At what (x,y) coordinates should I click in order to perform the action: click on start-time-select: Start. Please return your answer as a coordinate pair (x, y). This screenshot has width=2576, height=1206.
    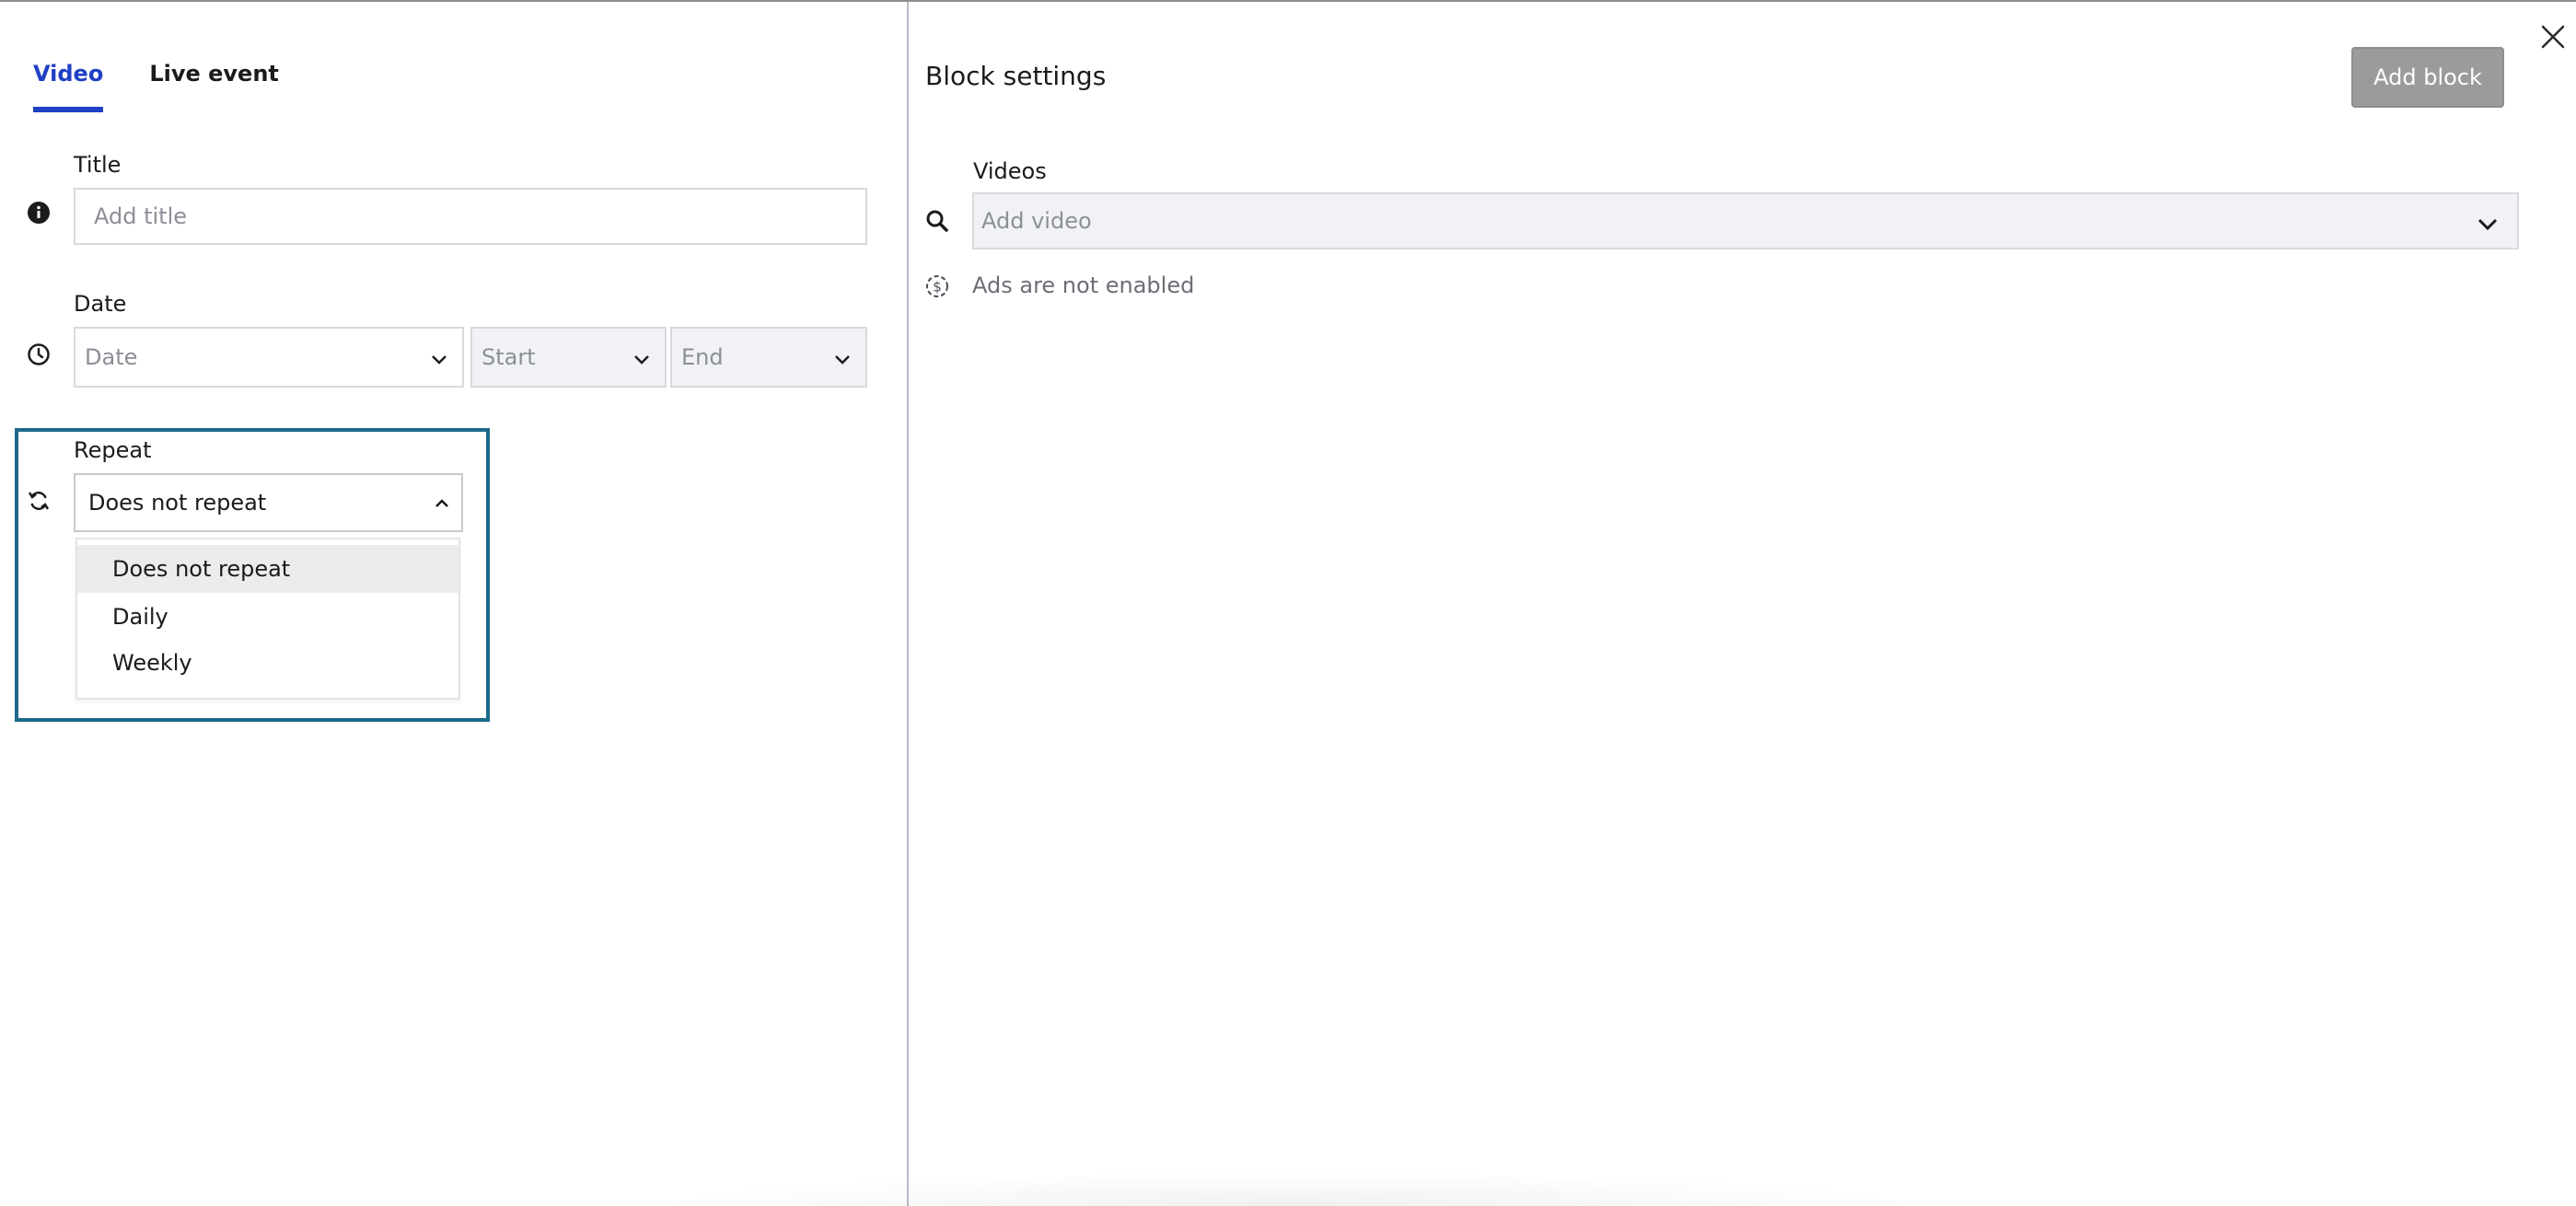
    Looking at the image, I should click on (568, 357).